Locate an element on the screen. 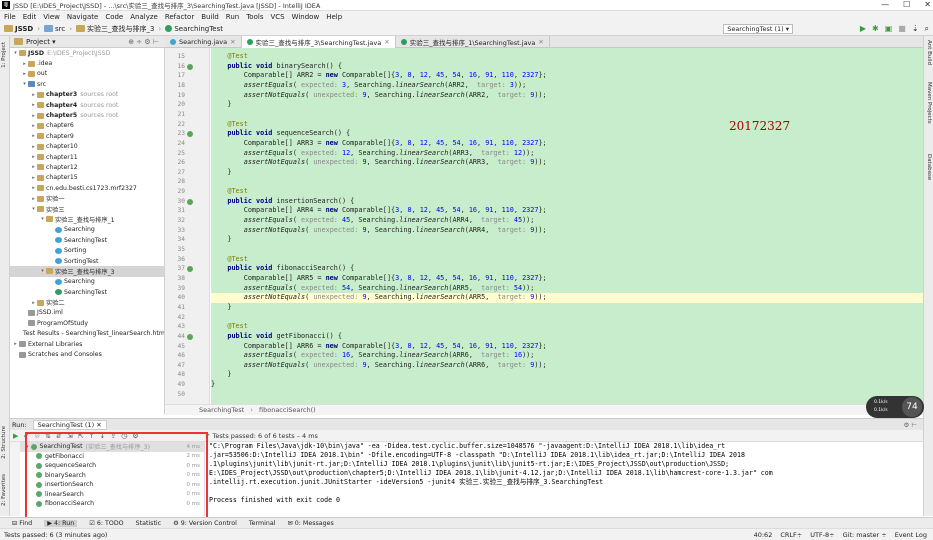  code-line: 43 @Test is located at coordinates (550, 327).